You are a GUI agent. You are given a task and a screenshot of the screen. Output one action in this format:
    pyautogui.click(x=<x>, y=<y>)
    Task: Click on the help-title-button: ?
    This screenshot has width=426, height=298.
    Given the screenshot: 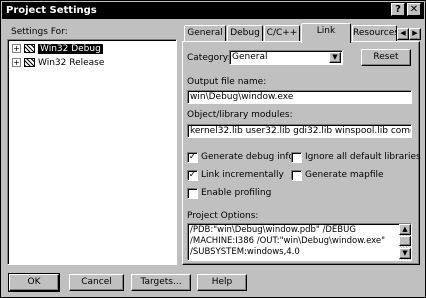 What is the action you would take?
    pyautogui.click(x=398, y=9)
    